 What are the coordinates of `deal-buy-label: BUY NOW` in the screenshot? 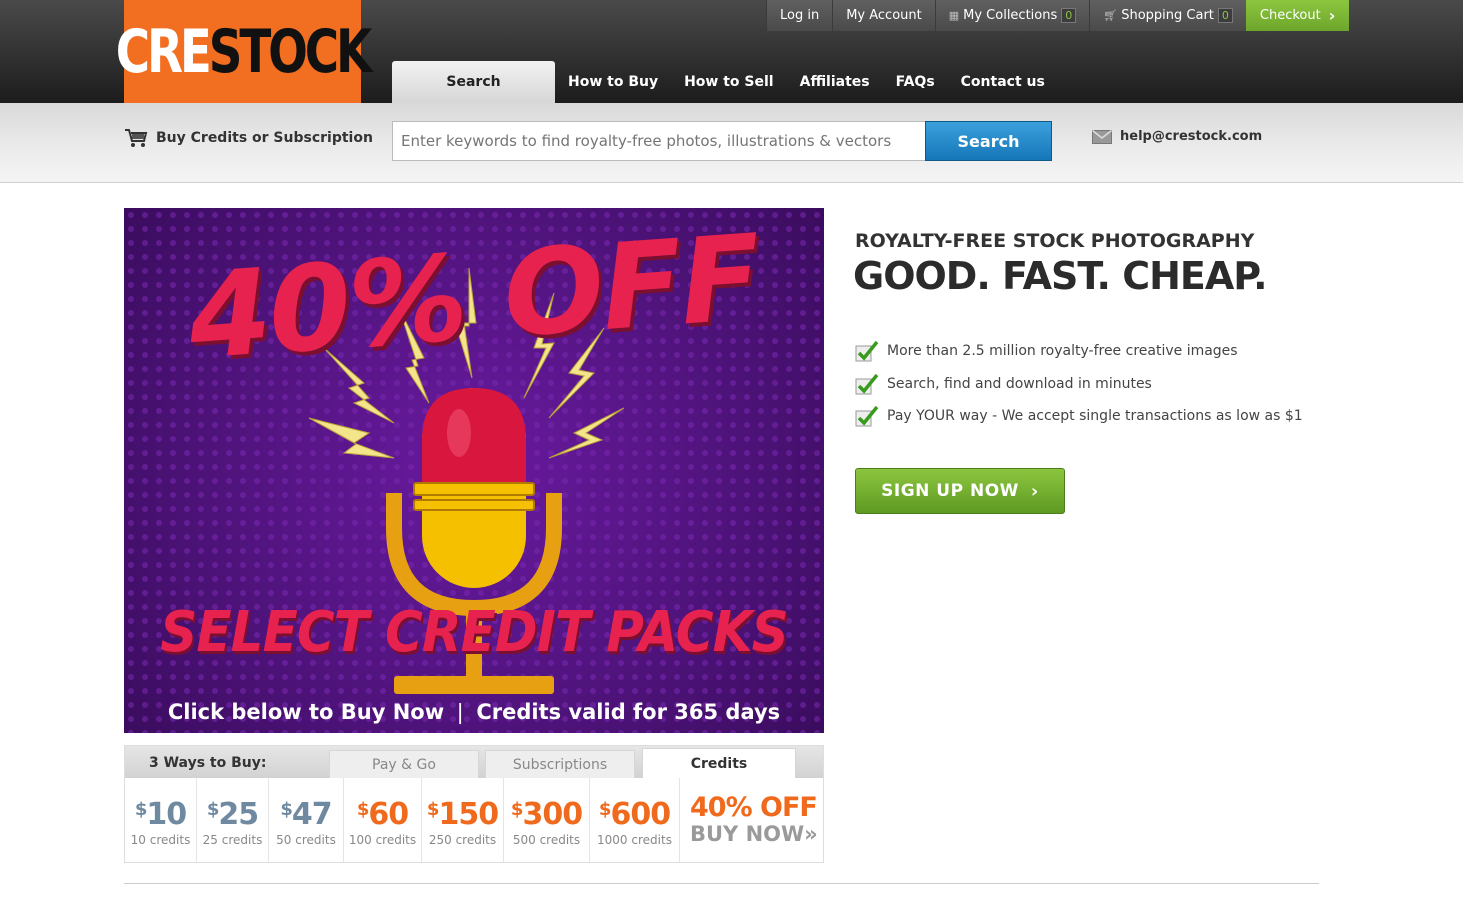 It's located at (747, 834).